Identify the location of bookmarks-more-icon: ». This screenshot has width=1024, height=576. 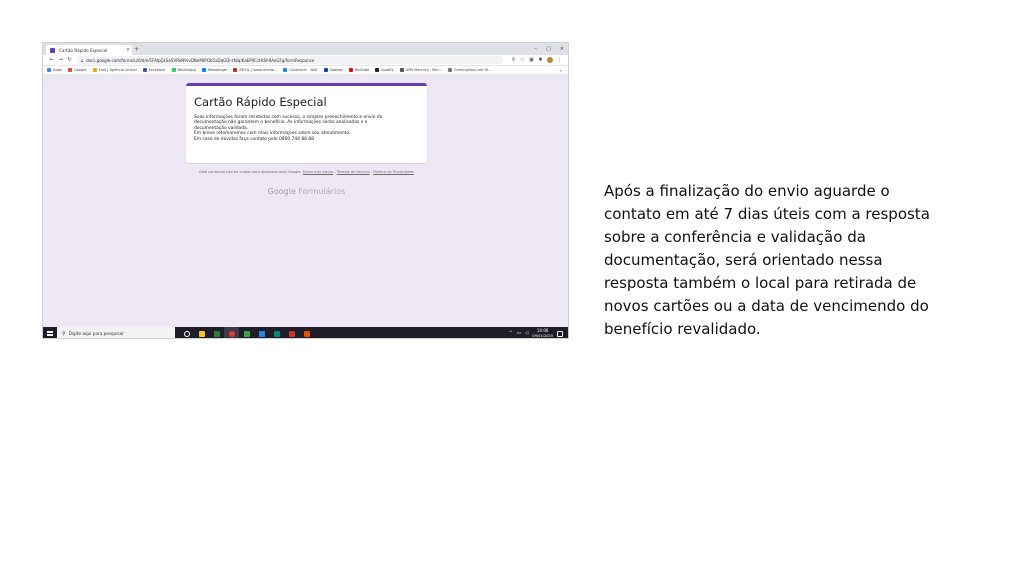
(561, 70).